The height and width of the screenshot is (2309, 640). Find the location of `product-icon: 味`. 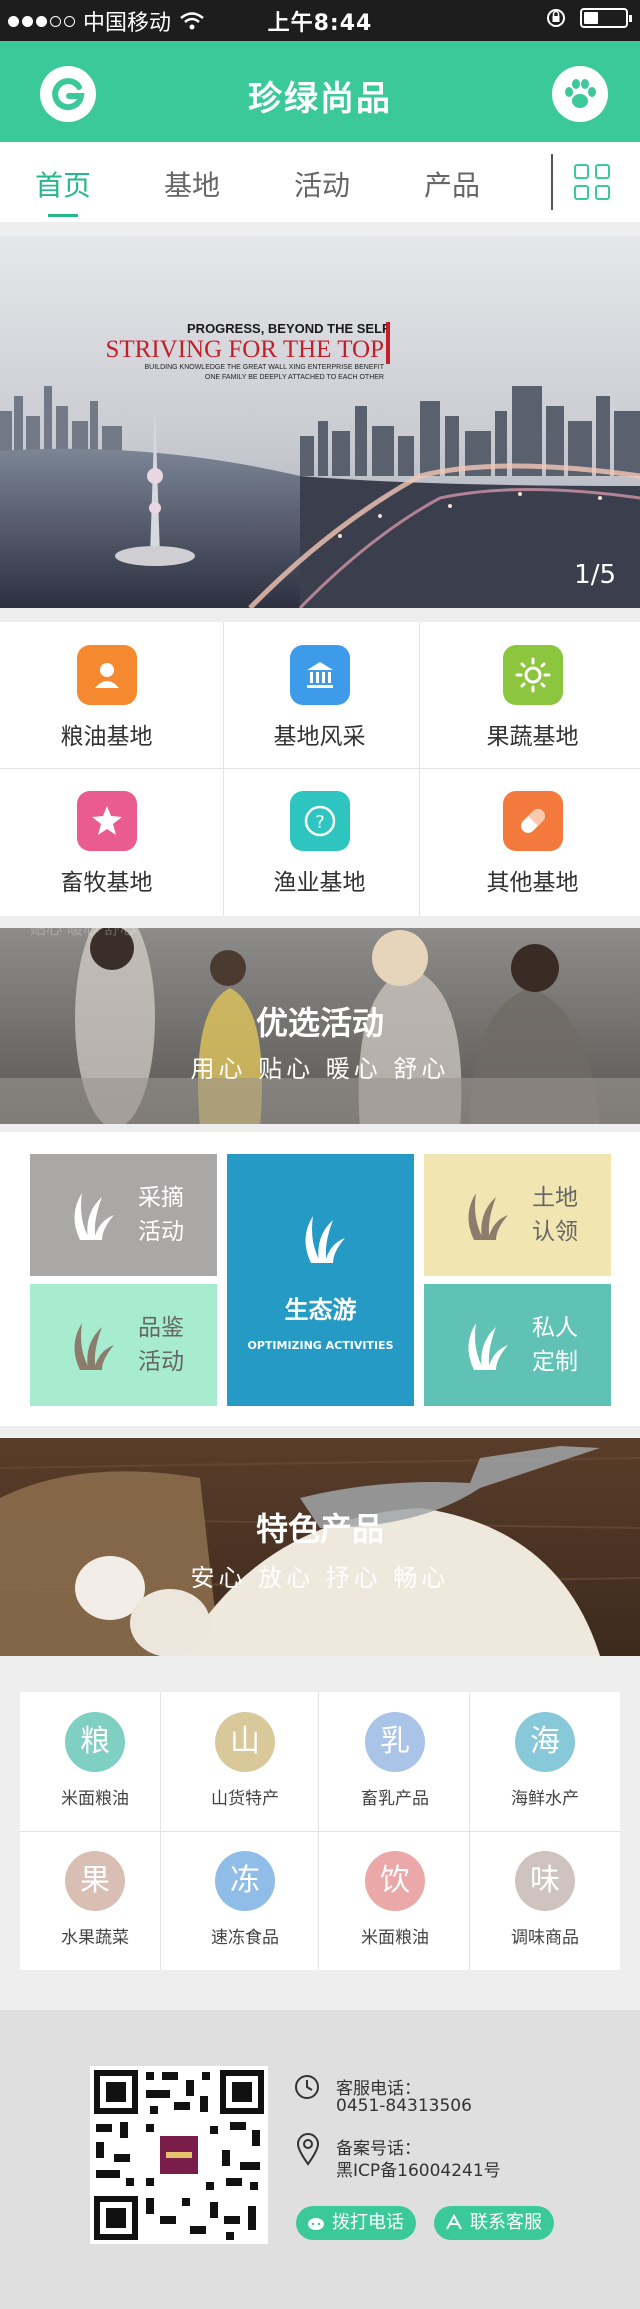

product-icon: 味 is located at coordinates (545, 1881).